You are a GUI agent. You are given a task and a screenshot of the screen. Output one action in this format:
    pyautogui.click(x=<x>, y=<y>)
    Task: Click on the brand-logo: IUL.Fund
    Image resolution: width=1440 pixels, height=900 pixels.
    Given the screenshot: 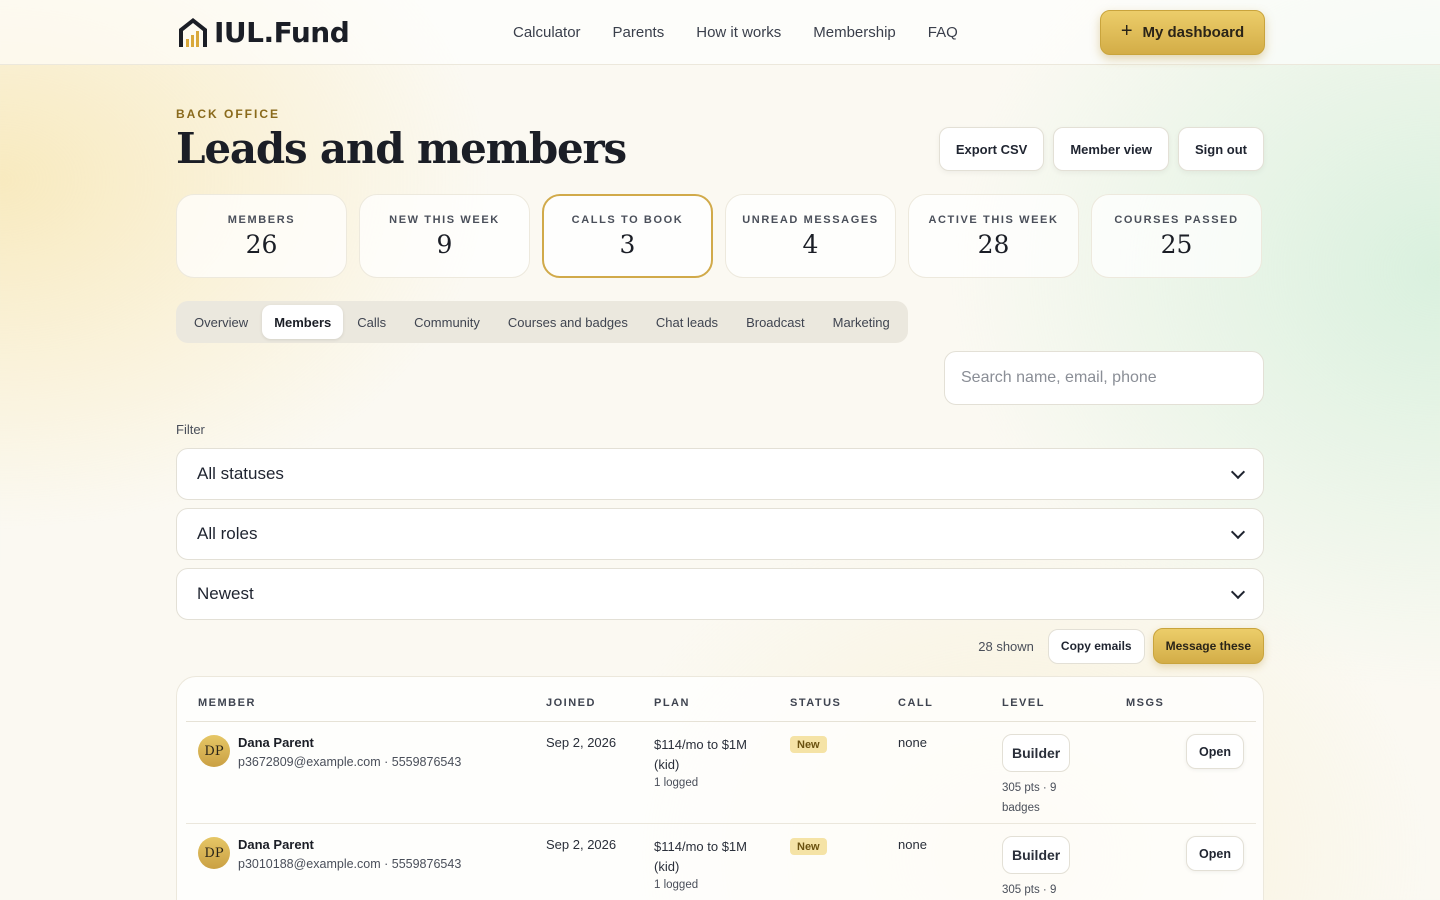 What is the action you would take?
    pyautogui.click(x=263, y=32)
    